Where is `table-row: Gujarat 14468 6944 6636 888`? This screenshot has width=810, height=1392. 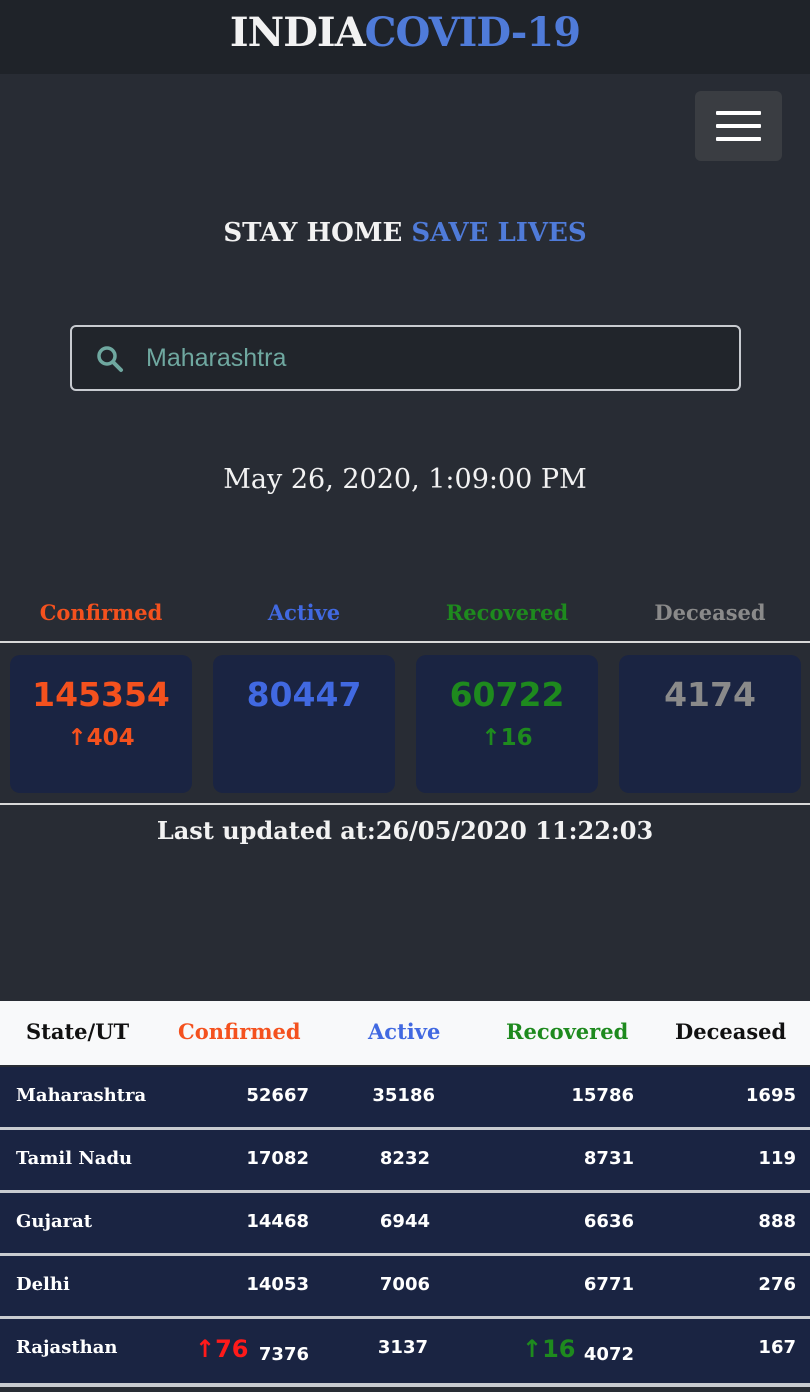 table-row: Gujarat 14468 6944 6636 888 is located at coordinates (405, 1223).